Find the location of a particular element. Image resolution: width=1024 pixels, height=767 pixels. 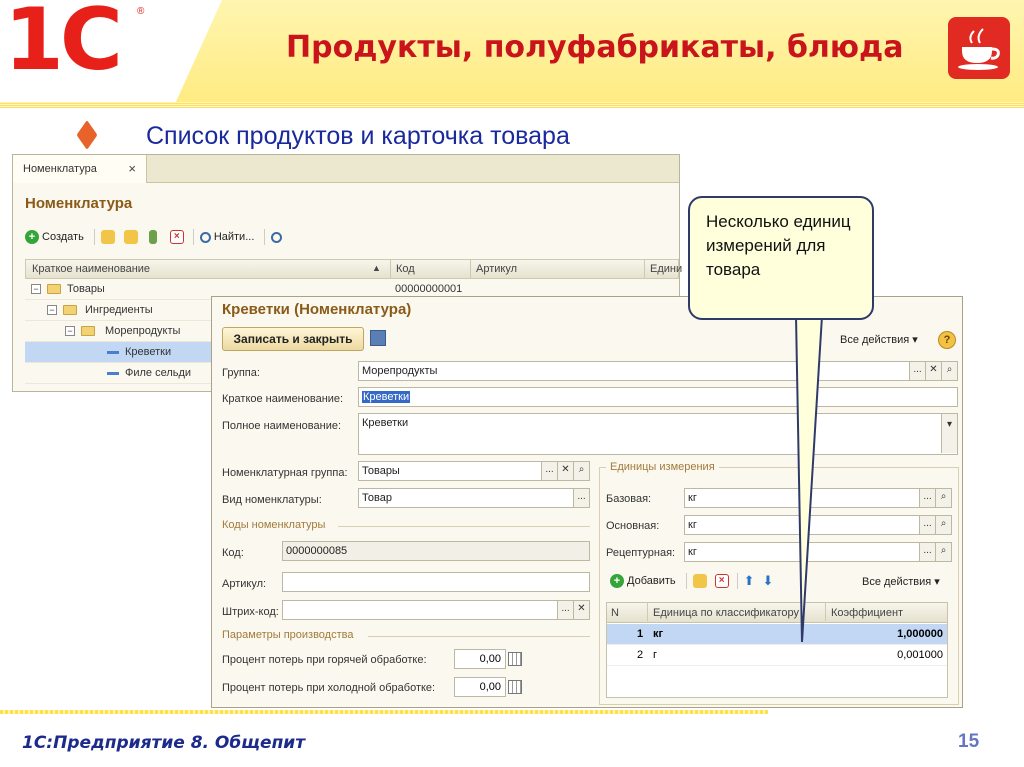

column-coef: Коэффициент is located at coordinates (867, 613).